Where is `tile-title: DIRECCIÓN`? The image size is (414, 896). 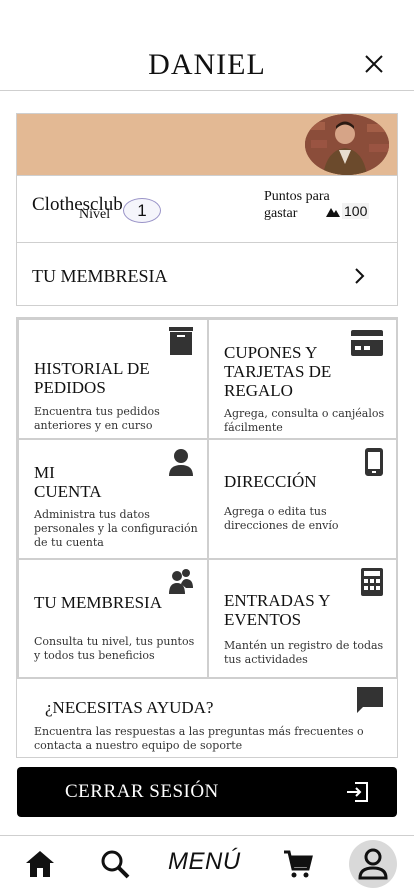
tile-title: DIRECCIÓN is located at coordinates (270, 481).